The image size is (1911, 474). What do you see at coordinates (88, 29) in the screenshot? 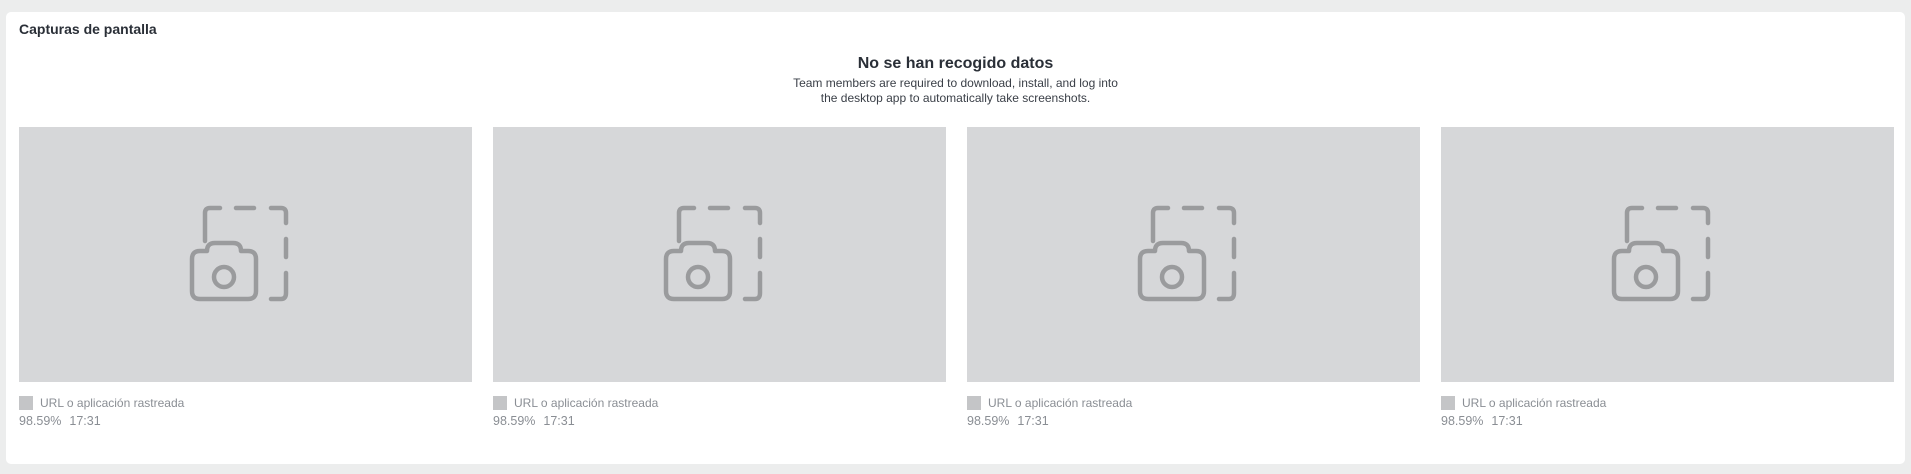
I see `section-title: Capturas de pantalla` at bounding box center [88, 29].